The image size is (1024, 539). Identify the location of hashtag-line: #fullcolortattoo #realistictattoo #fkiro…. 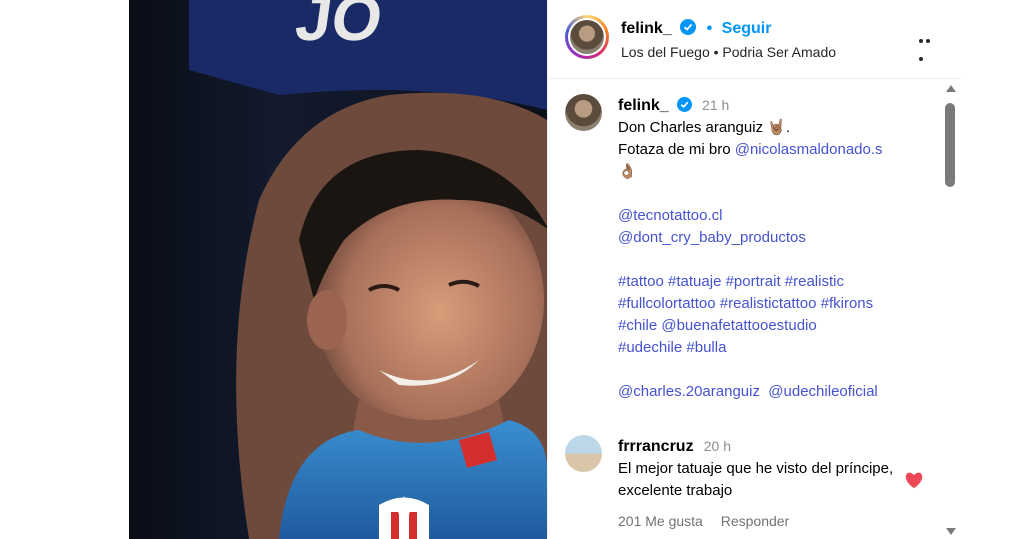
(778, 304).